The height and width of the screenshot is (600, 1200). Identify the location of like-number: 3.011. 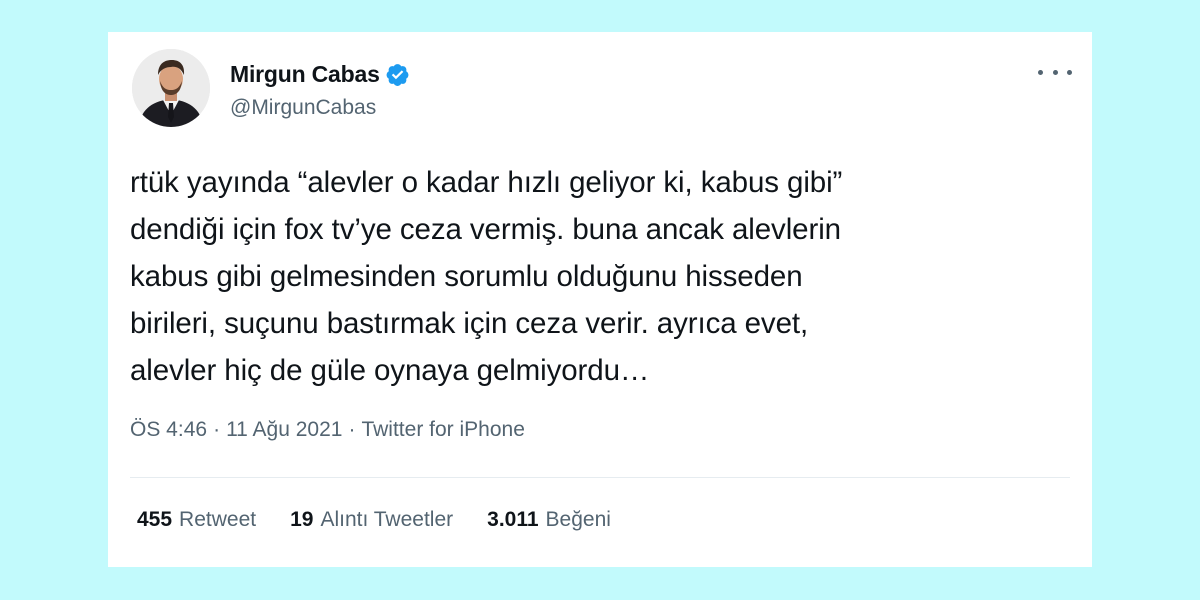
(513, 519).